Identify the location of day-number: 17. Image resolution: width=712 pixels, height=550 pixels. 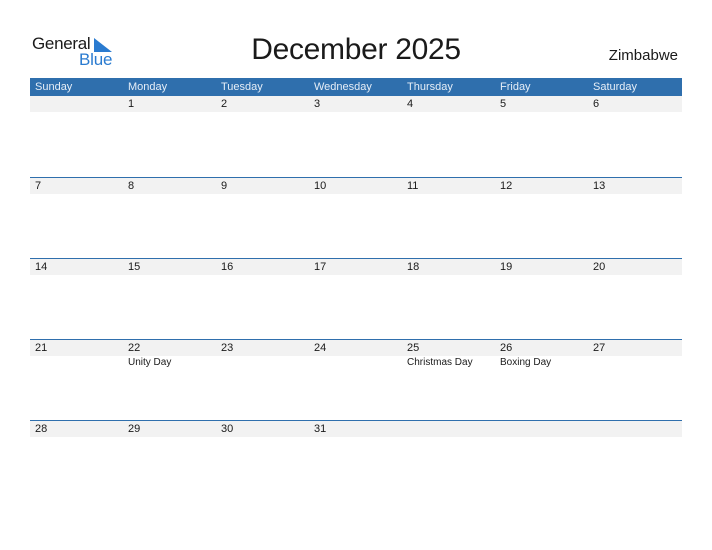
(320, 267).